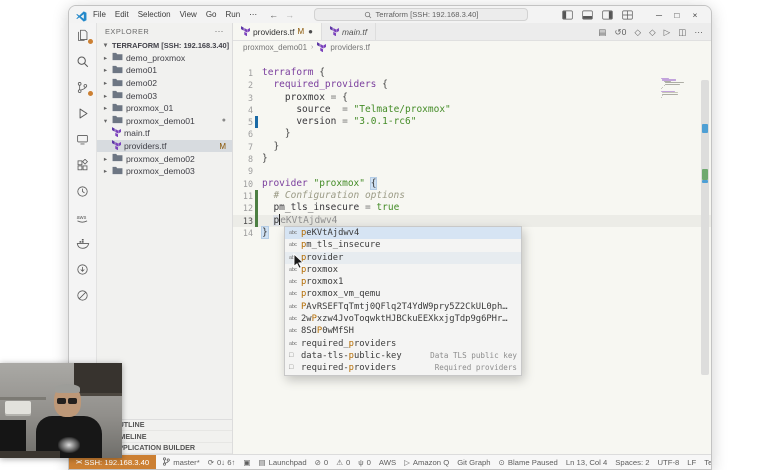 The image size is (780, 470). What do you see at coordinates (181, 462) in the screenshot?
I see `status-master-: master*` at bounding box center [181, 462].